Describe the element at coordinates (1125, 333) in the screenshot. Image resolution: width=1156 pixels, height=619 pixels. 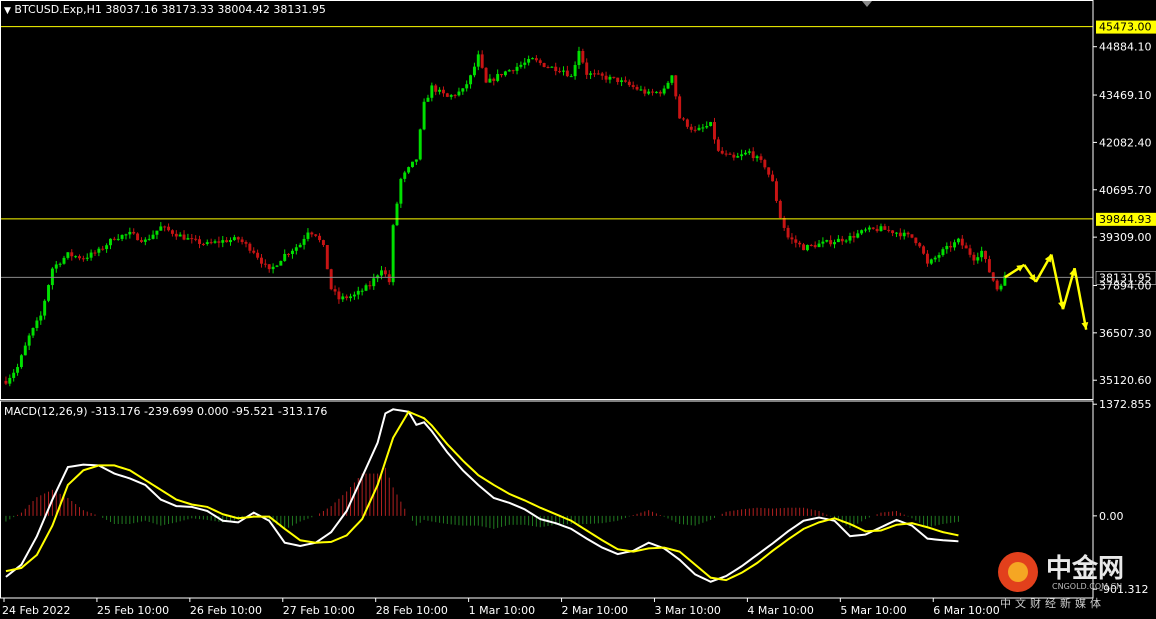
I see `price-tick-label: 36507.30` at that location.